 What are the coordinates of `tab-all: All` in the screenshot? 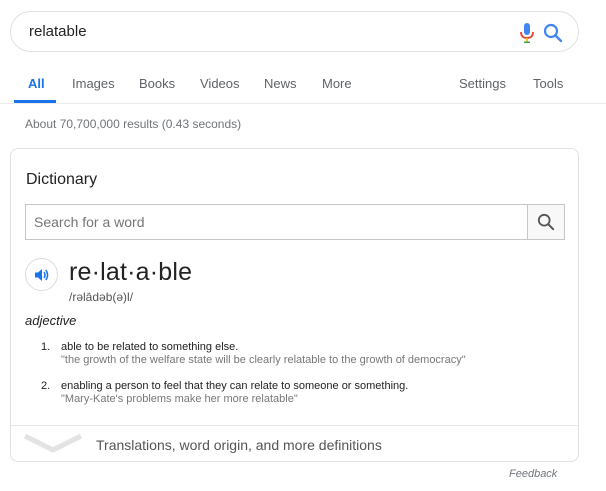 It's located at (36, 83).